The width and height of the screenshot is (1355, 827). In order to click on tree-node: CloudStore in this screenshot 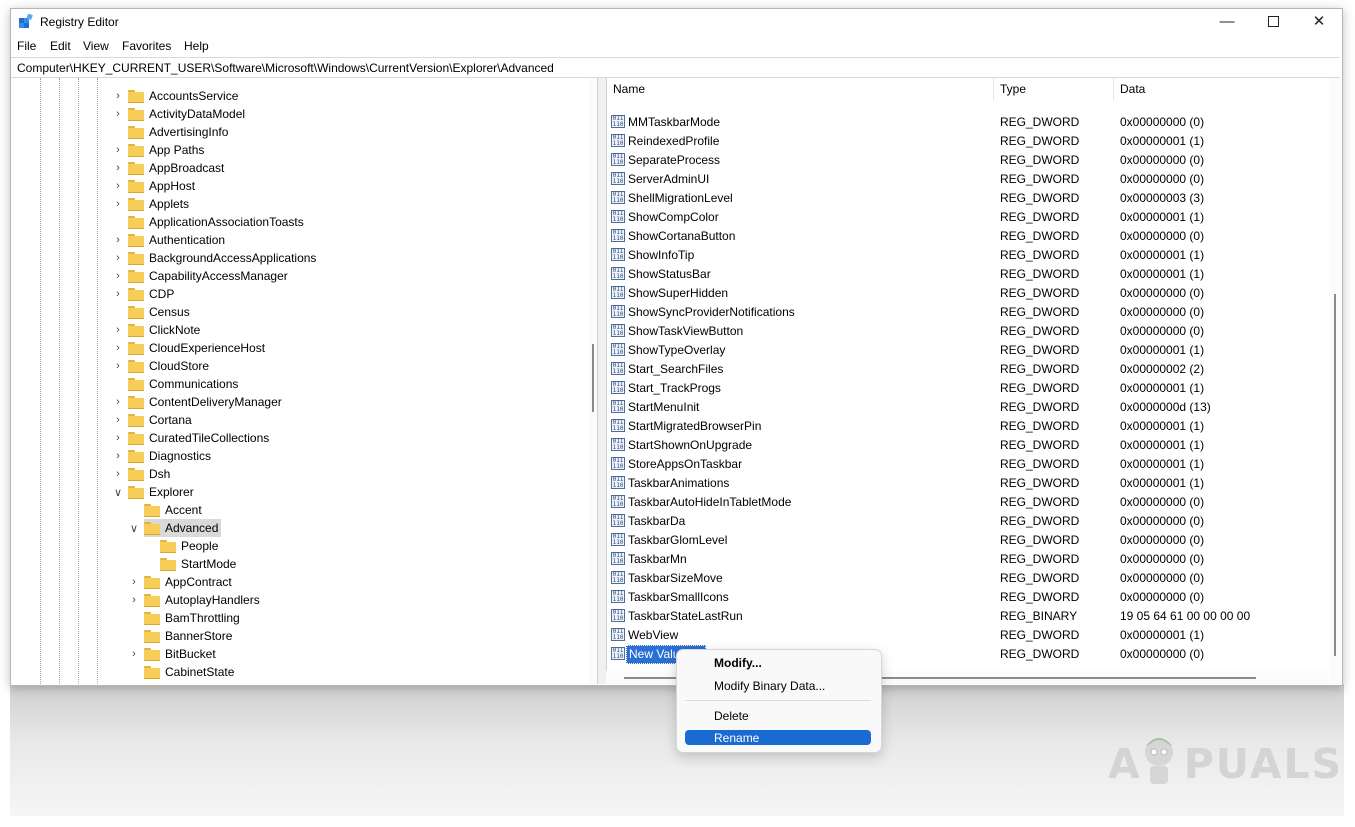, I will do `click(170, 366)`.